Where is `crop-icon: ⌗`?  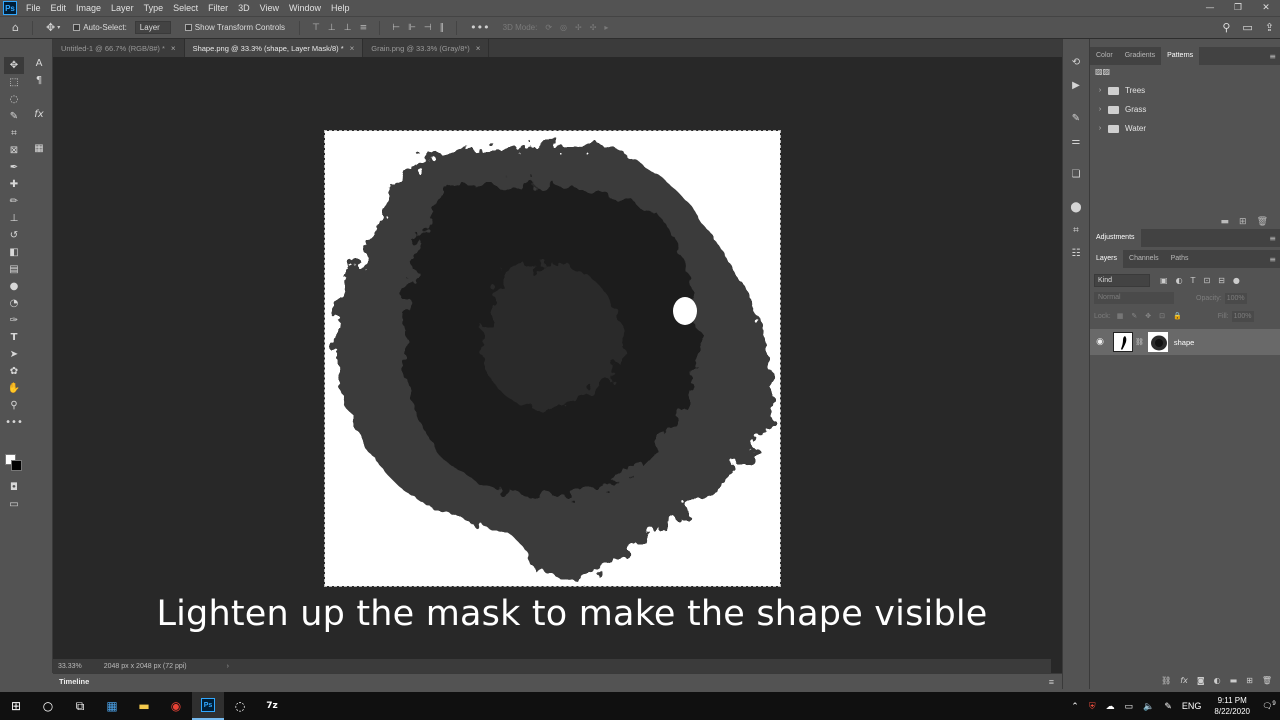
crop-icon: ⌗ is located at coordinates (1076, 230).